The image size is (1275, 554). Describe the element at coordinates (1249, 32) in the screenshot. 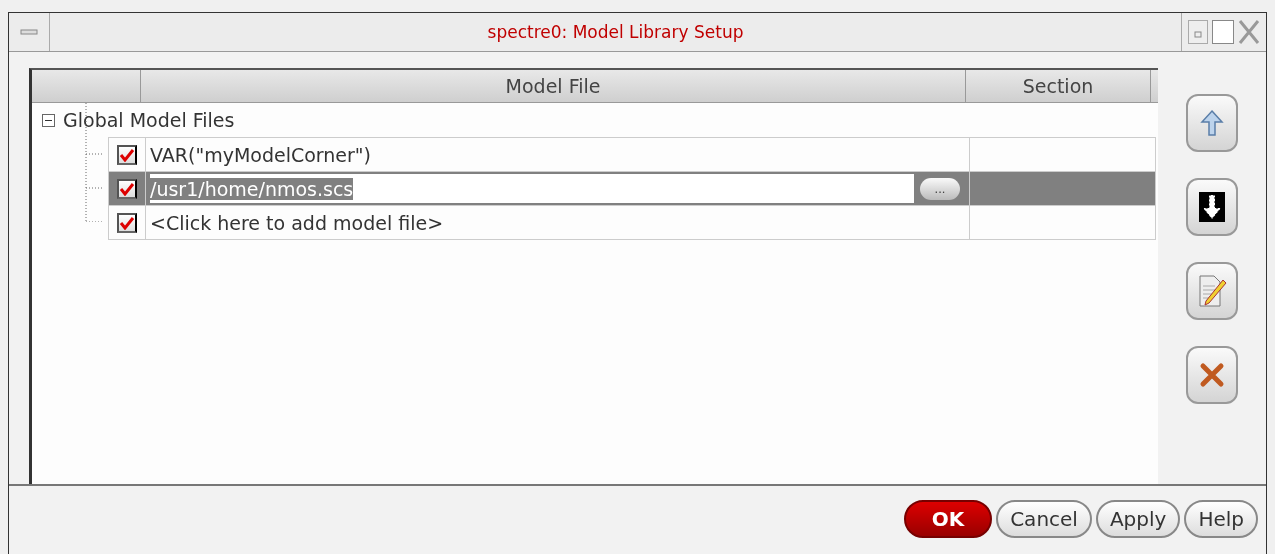

I see `close-icon` at that location.